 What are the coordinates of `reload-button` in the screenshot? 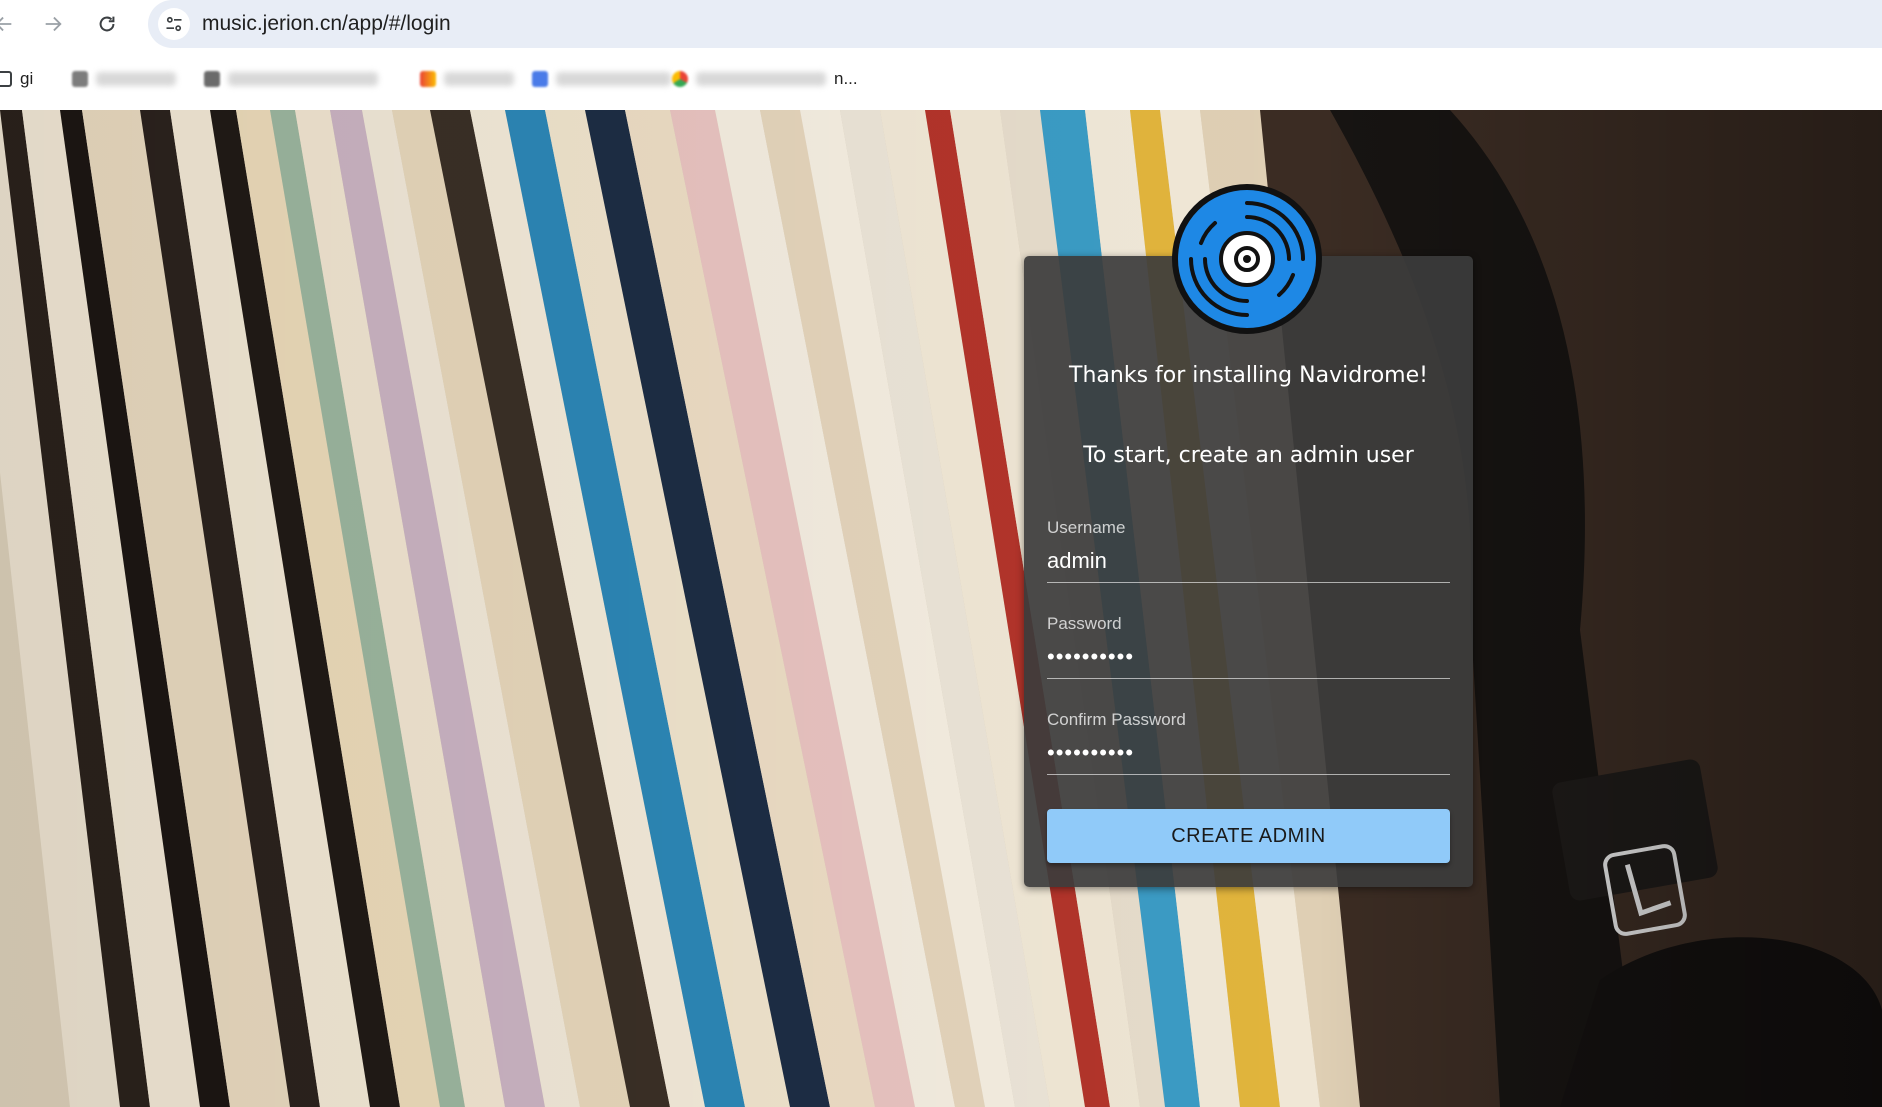 It's located at (107, 24).